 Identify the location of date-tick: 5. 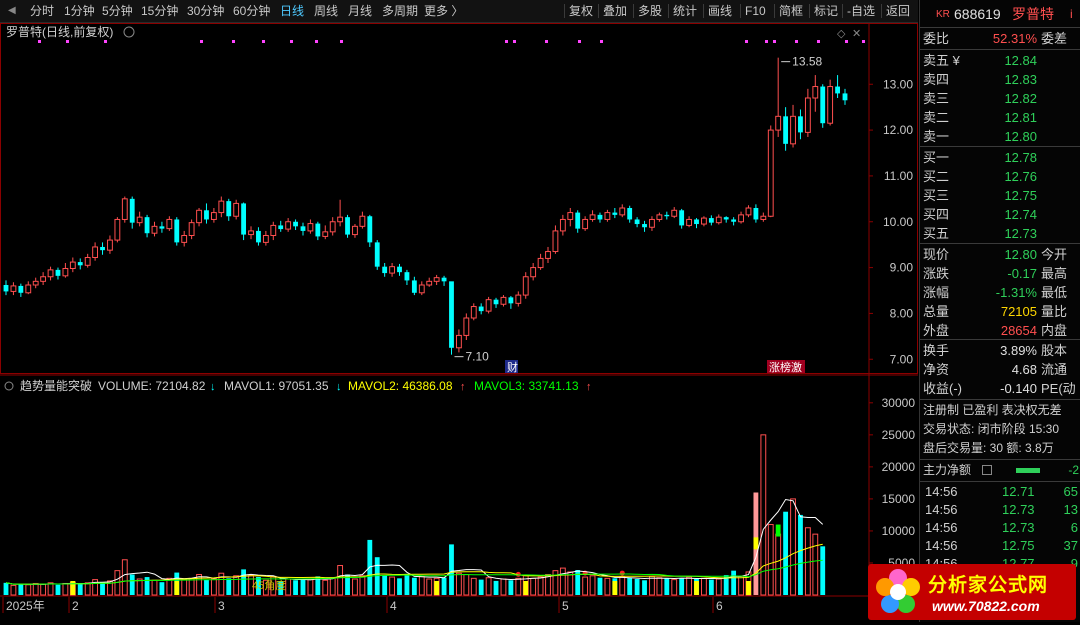
(565, 606).